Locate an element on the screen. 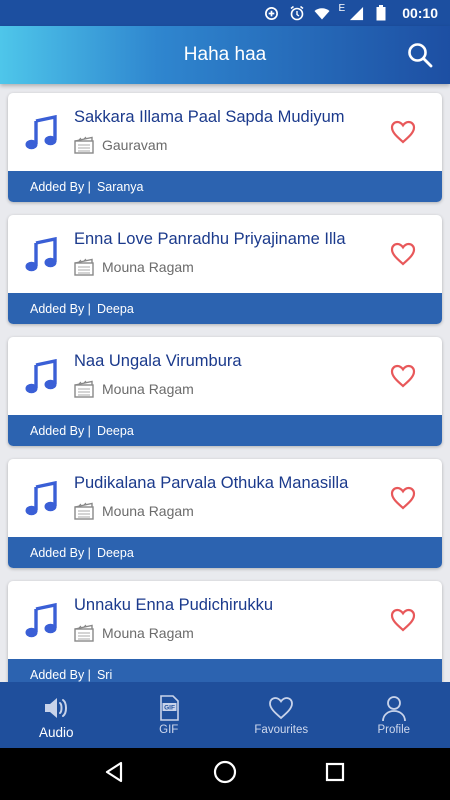  bottom-navigation: Audio GIF GIF Favourites Profile is located at coordinates (225, 715).